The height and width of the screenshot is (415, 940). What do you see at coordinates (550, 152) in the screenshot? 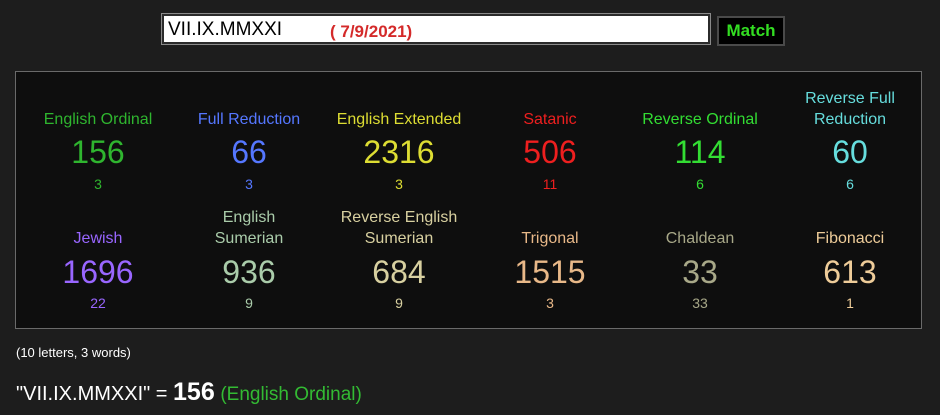
I see `cipher-value: 506` at bounding box center [550, 152].